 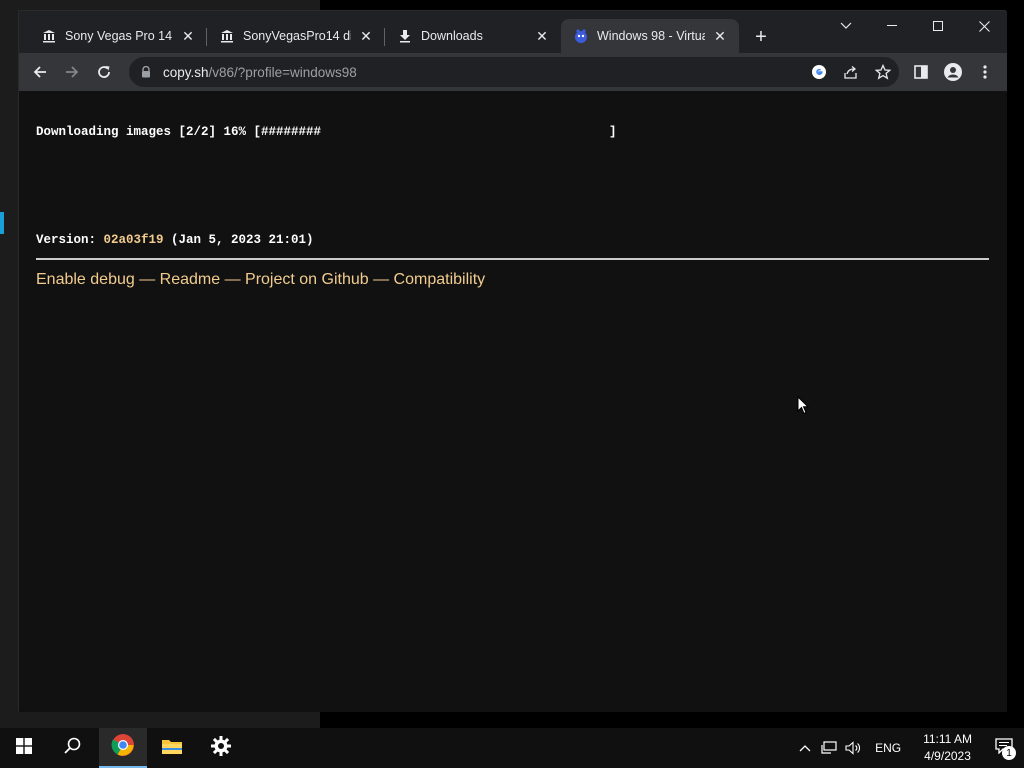 I want to click on tab-sony-vegas: Sony Vegas Pro 14 : F ✕, so click(x=118, y=36).